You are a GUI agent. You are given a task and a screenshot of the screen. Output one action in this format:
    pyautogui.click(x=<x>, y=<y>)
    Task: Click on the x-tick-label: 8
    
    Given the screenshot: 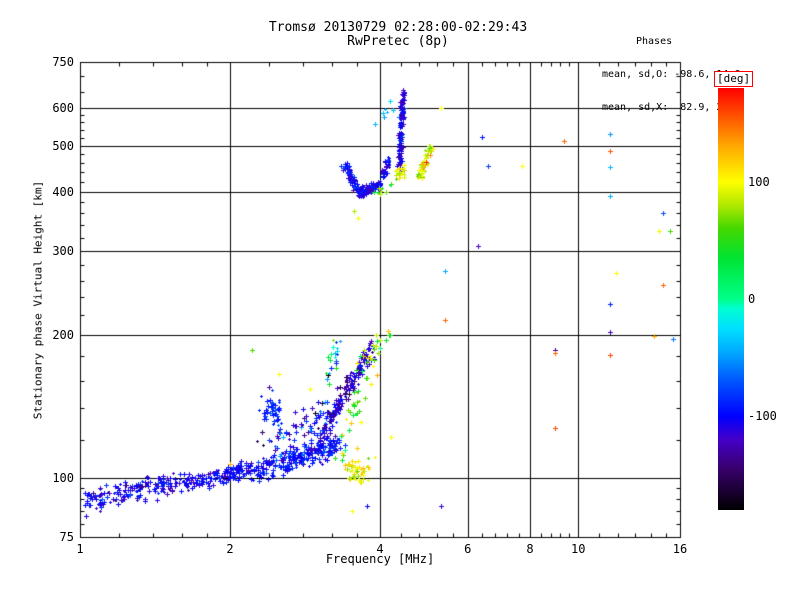 What is the action you would take?
    pyautogui.click(x=530, y=549)
    